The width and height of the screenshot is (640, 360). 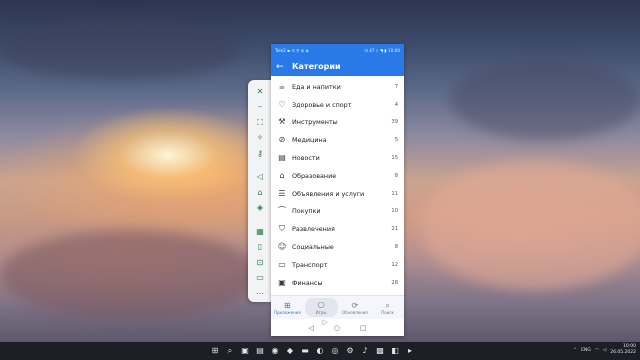 What do you see at coordinates (322, 104) in the screenshot?
I see `category-label: Здоровье и спорт` at bounding box center [322, 104].